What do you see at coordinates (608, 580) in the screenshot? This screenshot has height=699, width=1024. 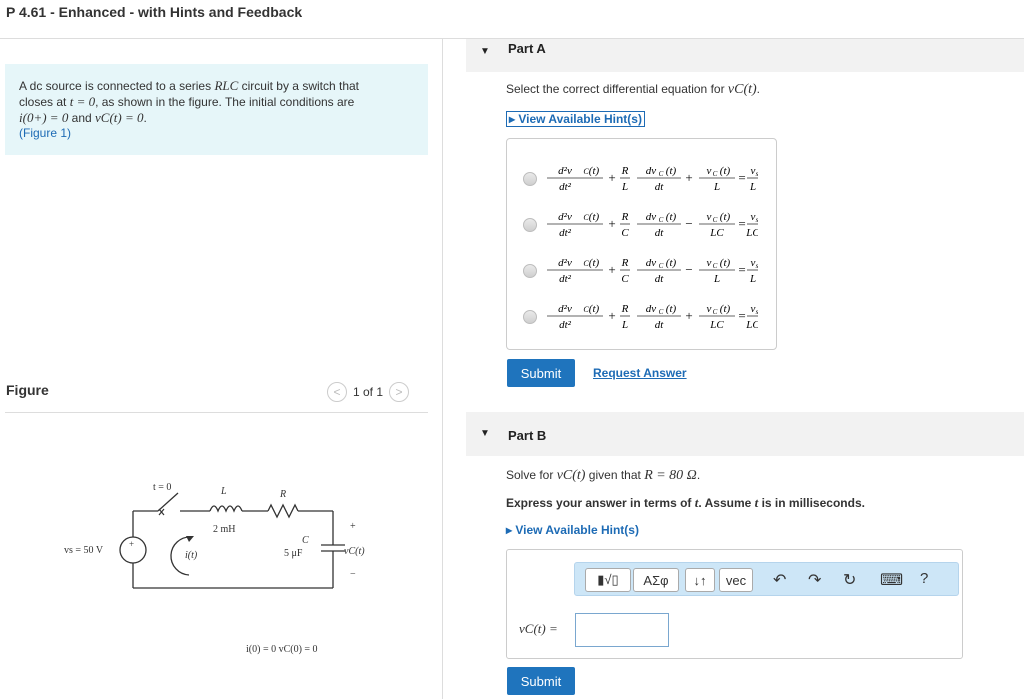 I see `templates-button: ▮√▯` at bounding box center [608, 580].